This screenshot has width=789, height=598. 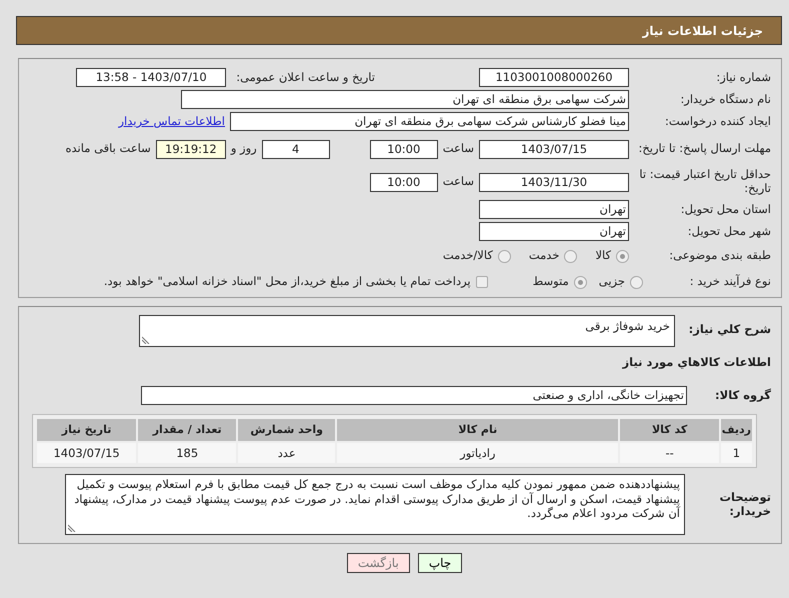 What do you see at coordinates (704, 149) in the screenshot?
I see `field-label: مهلت ارسال پاسخ: تا تاریخ:` at bounding box center [704, 149].